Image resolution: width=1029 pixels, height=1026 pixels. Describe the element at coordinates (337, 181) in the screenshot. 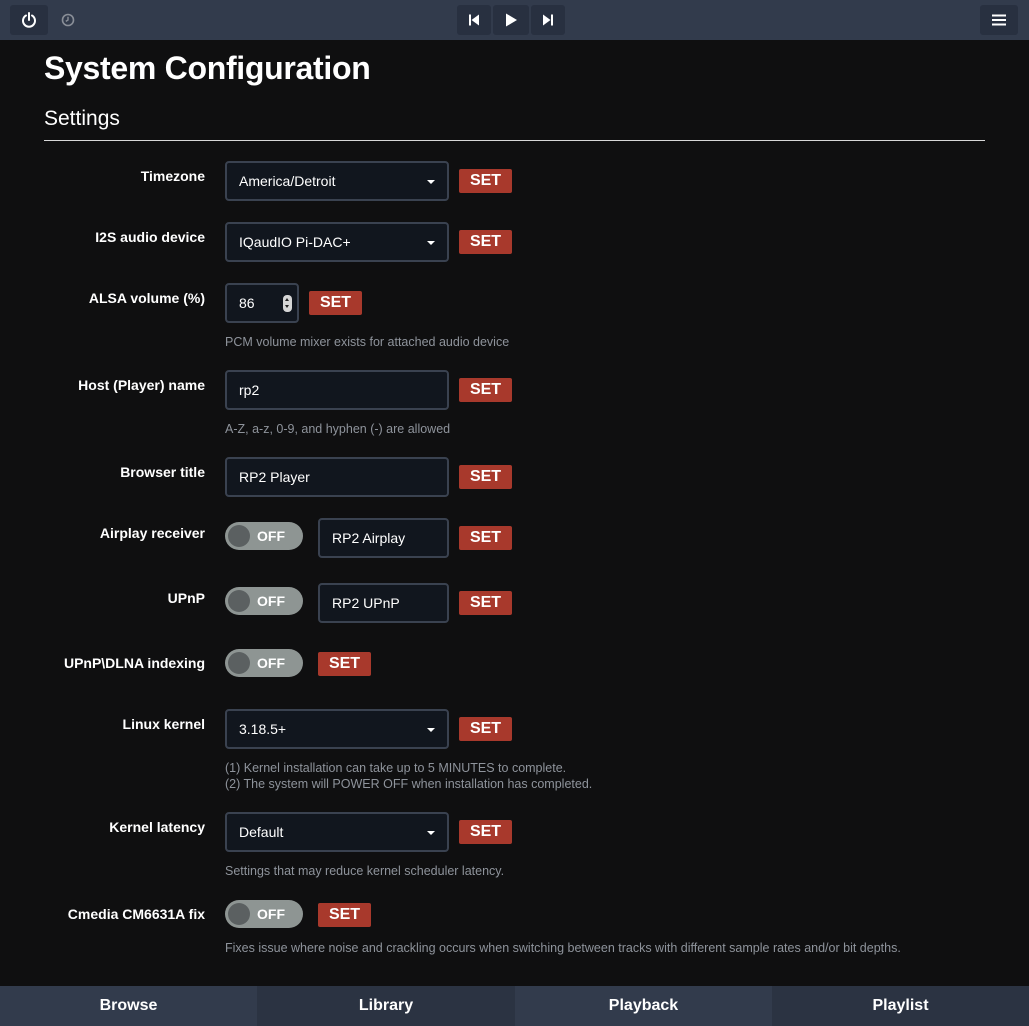

I see `timezone-select: America/Detroit` at that location.